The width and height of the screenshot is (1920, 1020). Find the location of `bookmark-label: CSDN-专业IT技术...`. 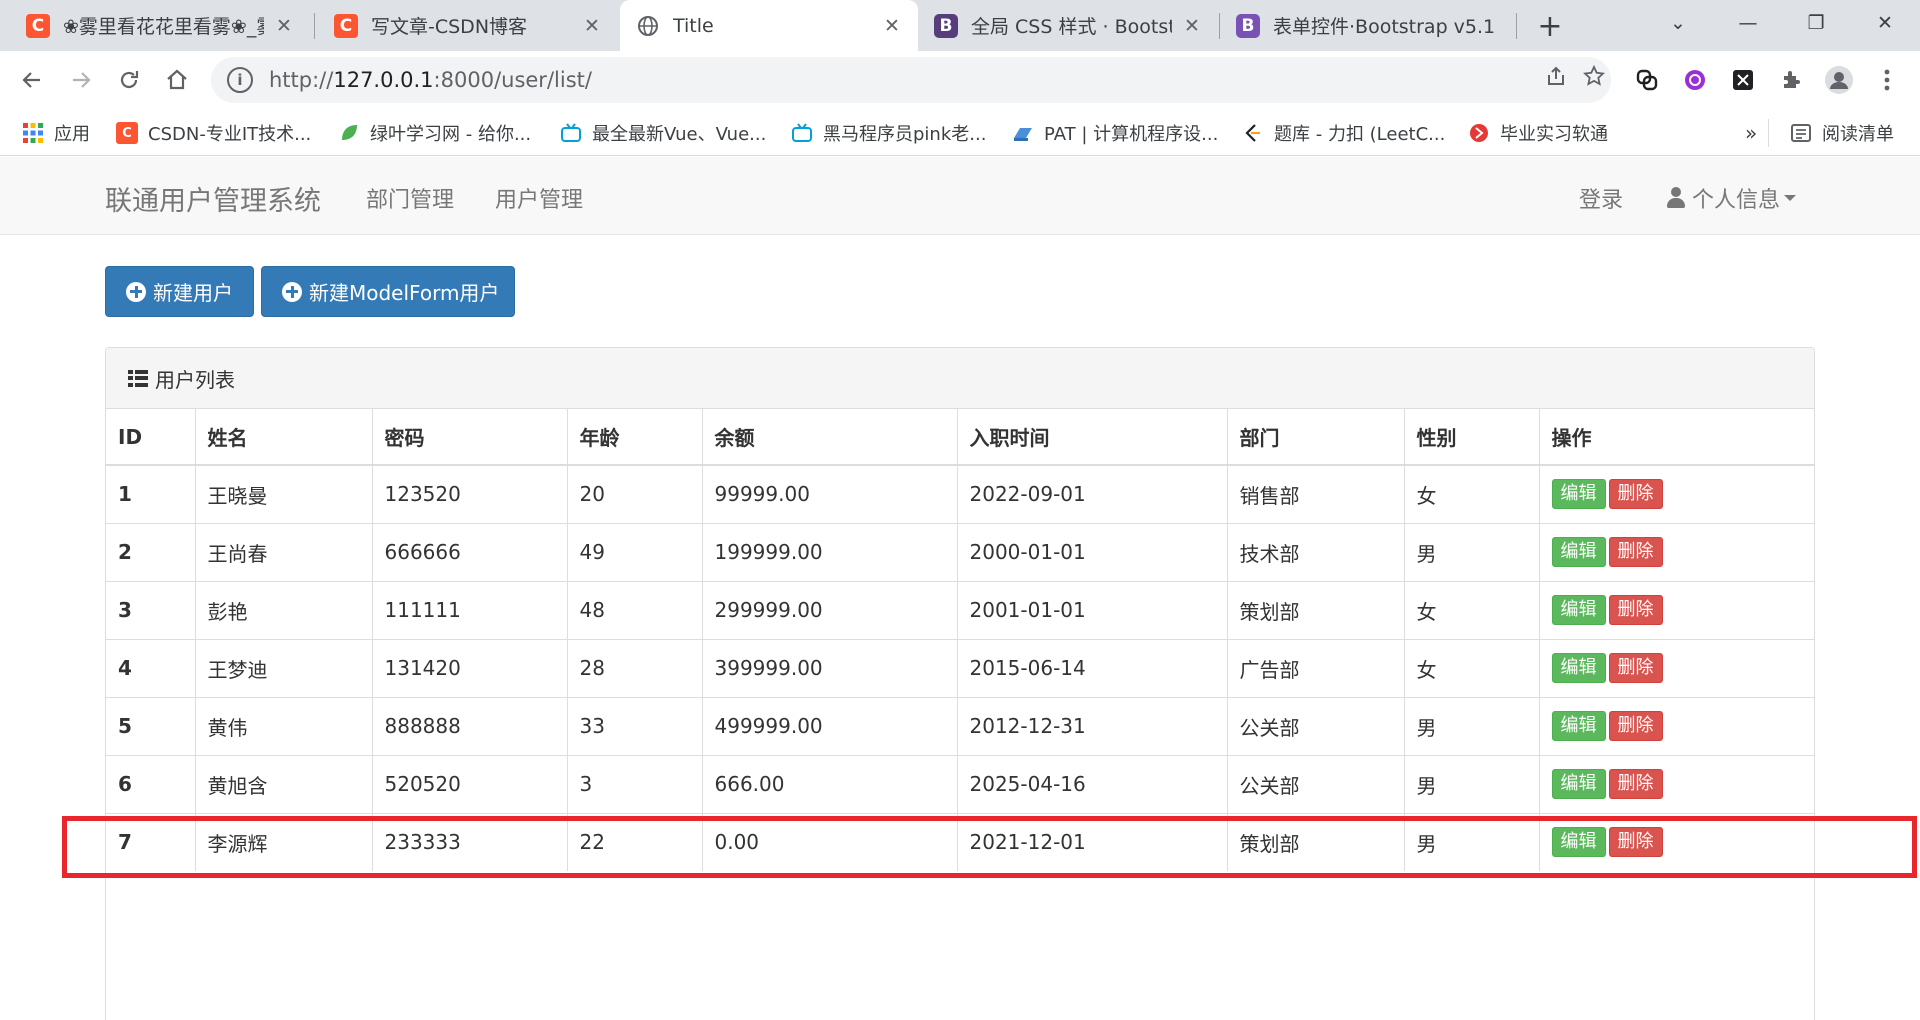

bookmark-label: CSDN-专业IT技术... is located at coordinates (230, 134).